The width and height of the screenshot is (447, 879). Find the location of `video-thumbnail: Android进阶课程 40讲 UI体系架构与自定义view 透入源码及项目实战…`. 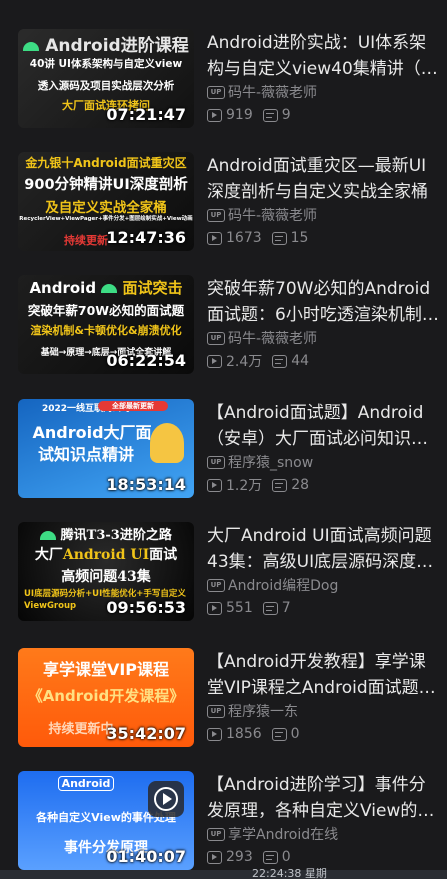

video-thumbnail: Android进阶课程 40讲 UI体系架构与自定义view 透入源码及项目实战… is located at coordinates (106, 78).